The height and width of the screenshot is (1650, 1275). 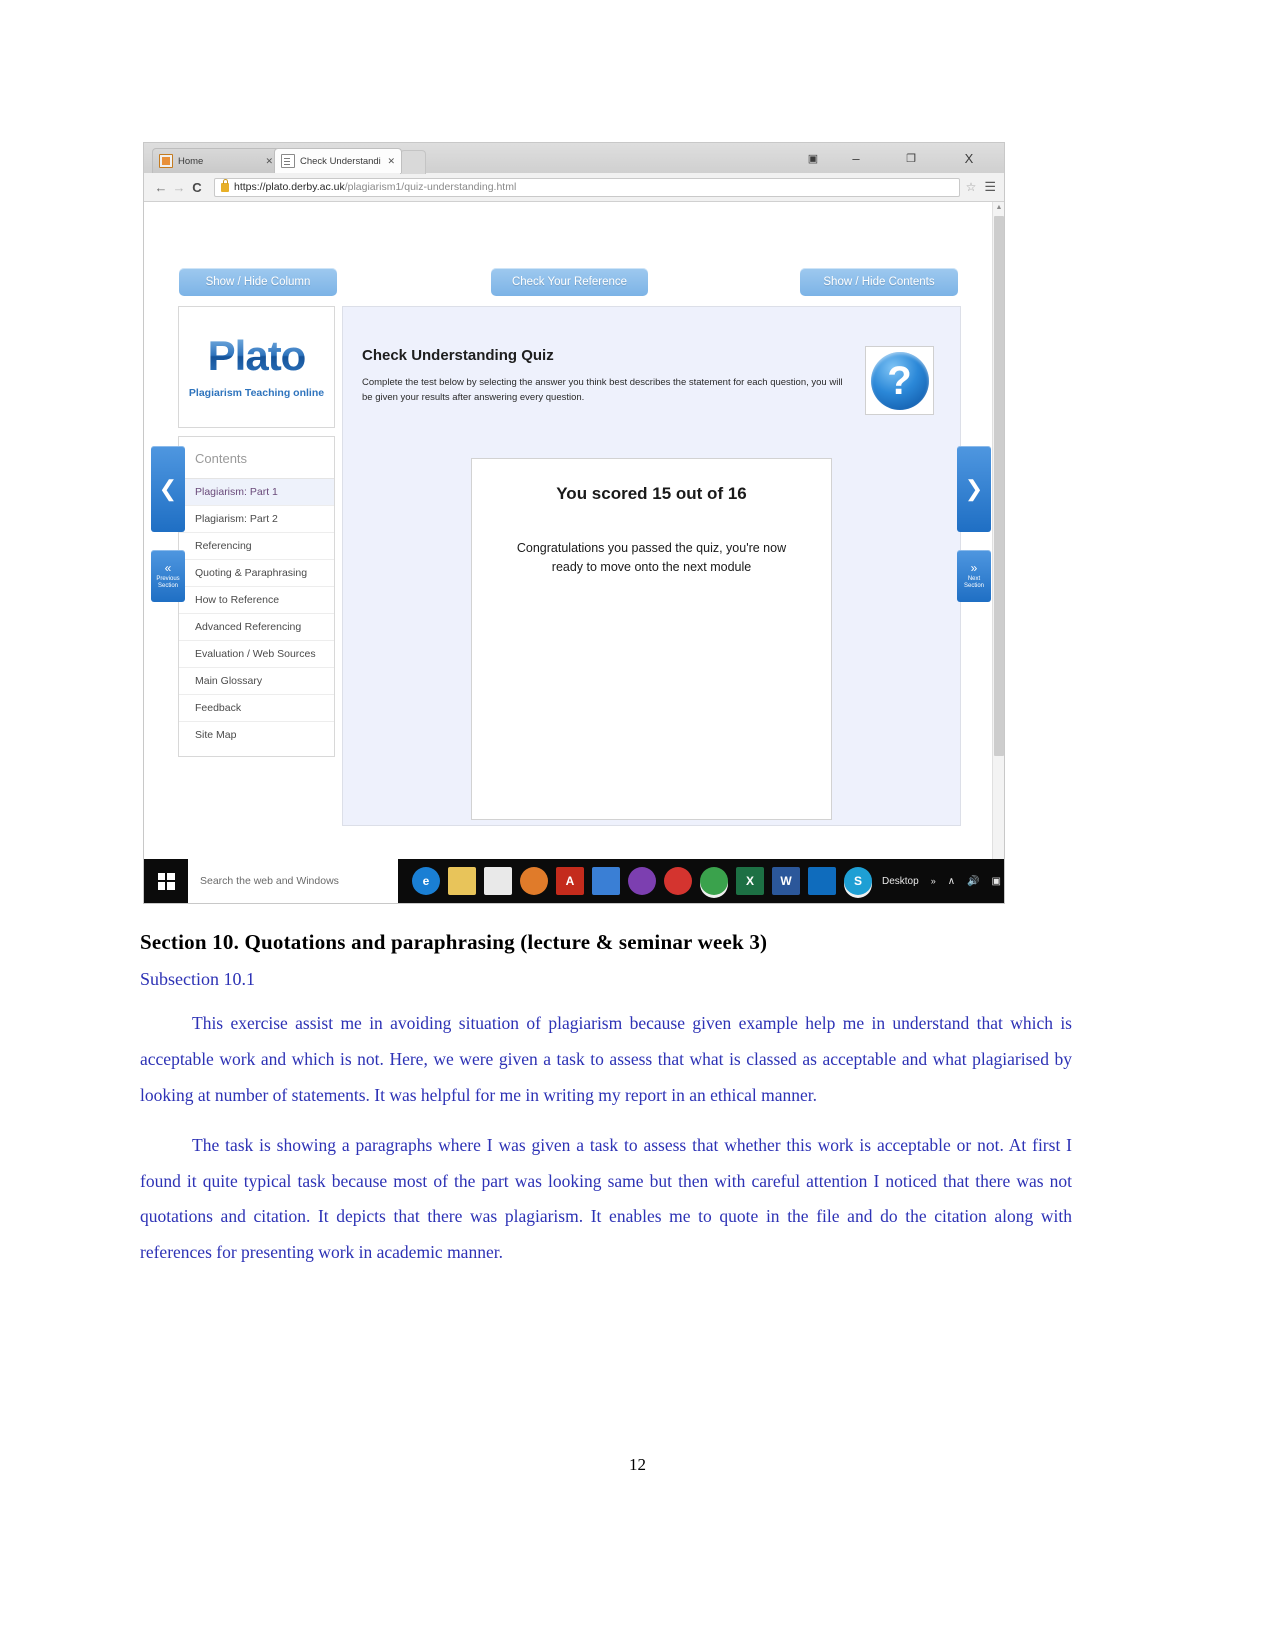 What do you see at coordinates (197, 187) in the screenshot?
I see `reload-icon: C` at bounding box center [197, 187].